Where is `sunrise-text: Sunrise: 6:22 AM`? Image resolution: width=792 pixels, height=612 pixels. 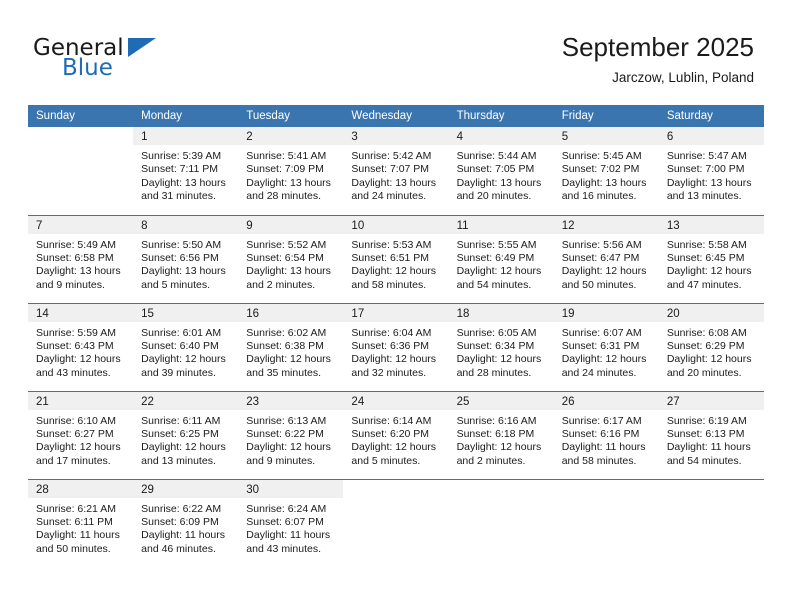 sunrise-text: Sunrise: 6:22 AM is located at coordinates (181, 508).